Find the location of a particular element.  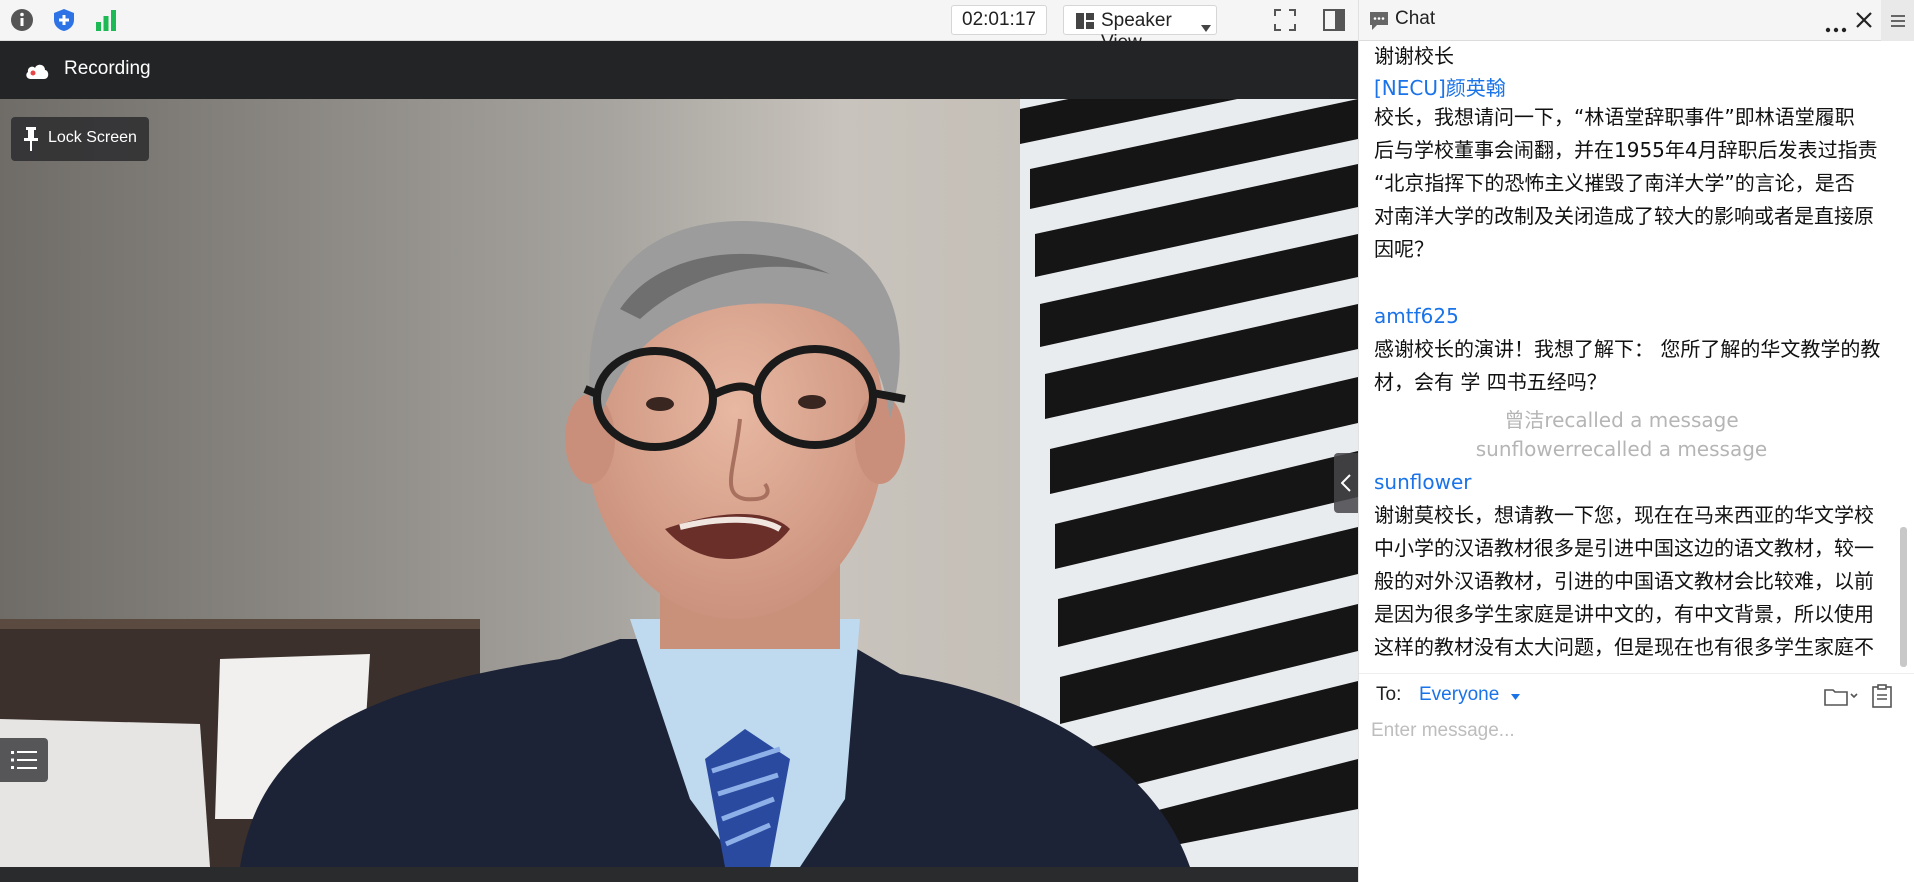

view-mode-dropdown: Speaker View is located at coordinates (1140, 29).